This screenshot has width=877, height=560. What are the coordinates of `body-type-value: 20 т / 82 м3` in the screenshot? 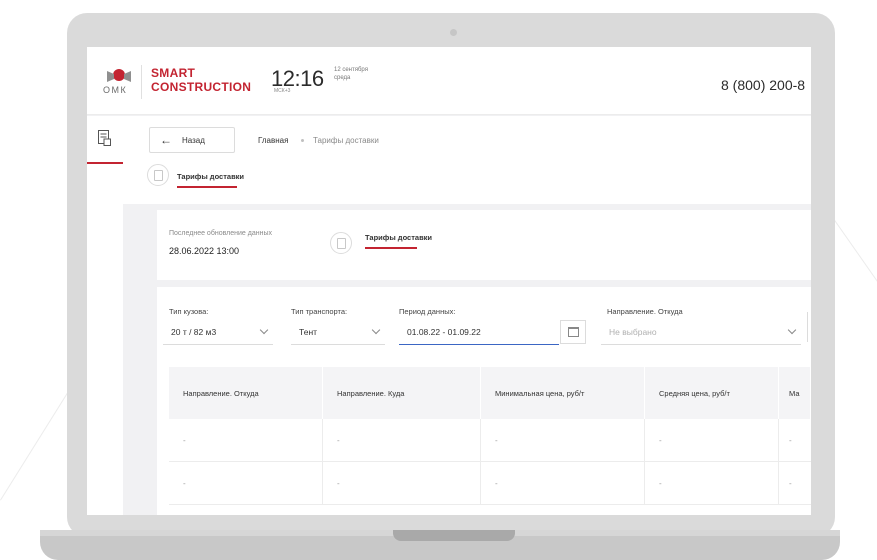 It's located at (194, 331).